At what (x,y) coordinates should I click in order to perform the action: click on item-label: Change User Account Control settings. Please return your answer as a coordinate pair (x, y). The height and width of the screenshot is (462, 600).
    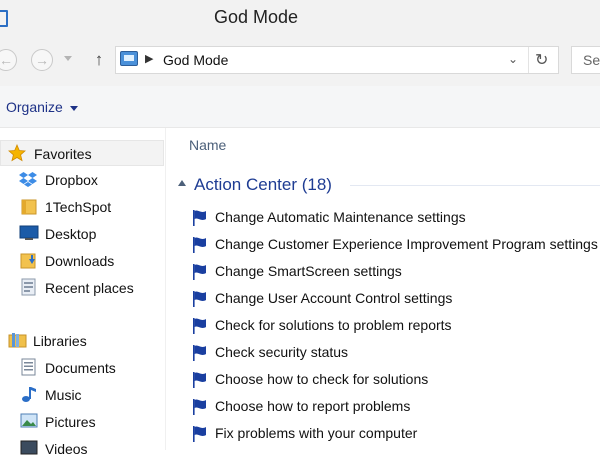
    Looking at the image, I should click on (334, 298).